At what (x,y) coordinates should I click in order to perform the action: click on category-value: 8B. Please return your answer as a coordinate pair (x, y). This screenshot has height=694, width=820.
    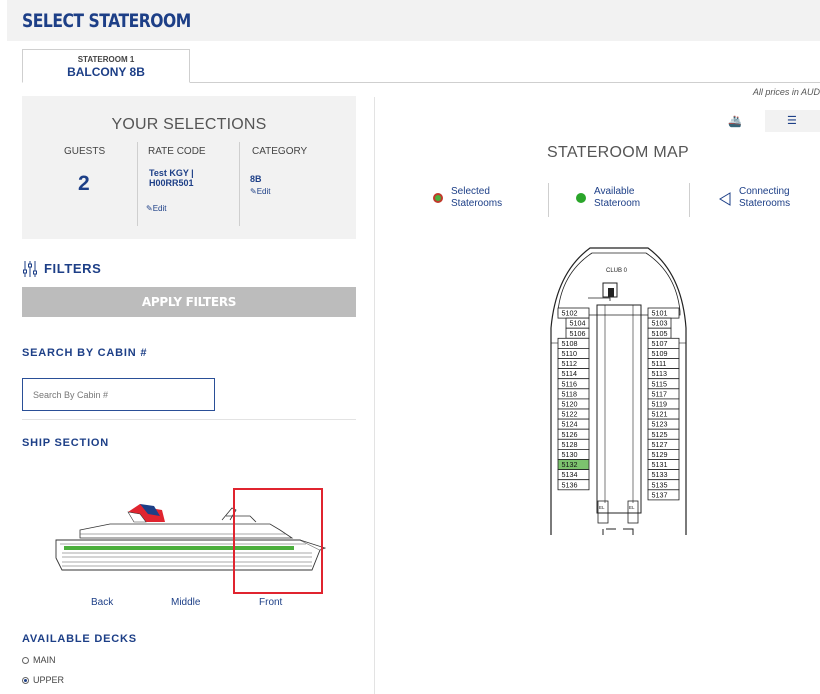
    Looking at the image, I should click on (256, 179).